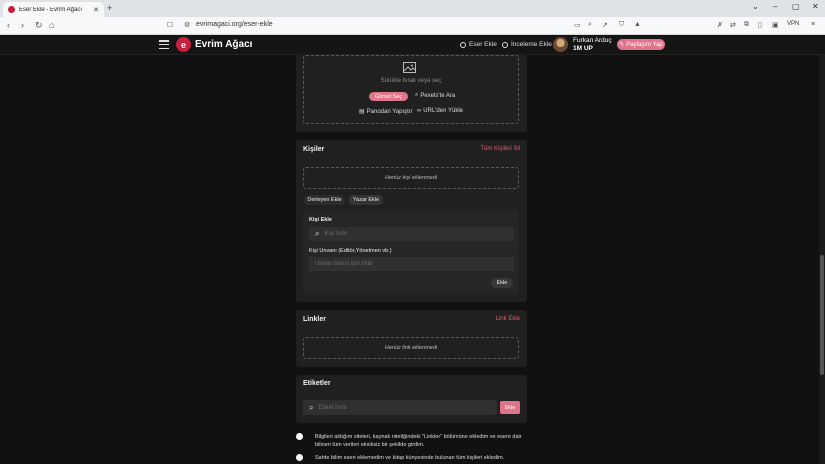  Describe the element at coordinates (164, 45) in the screenshot. I see `hamburger-menu-icon` at that location.